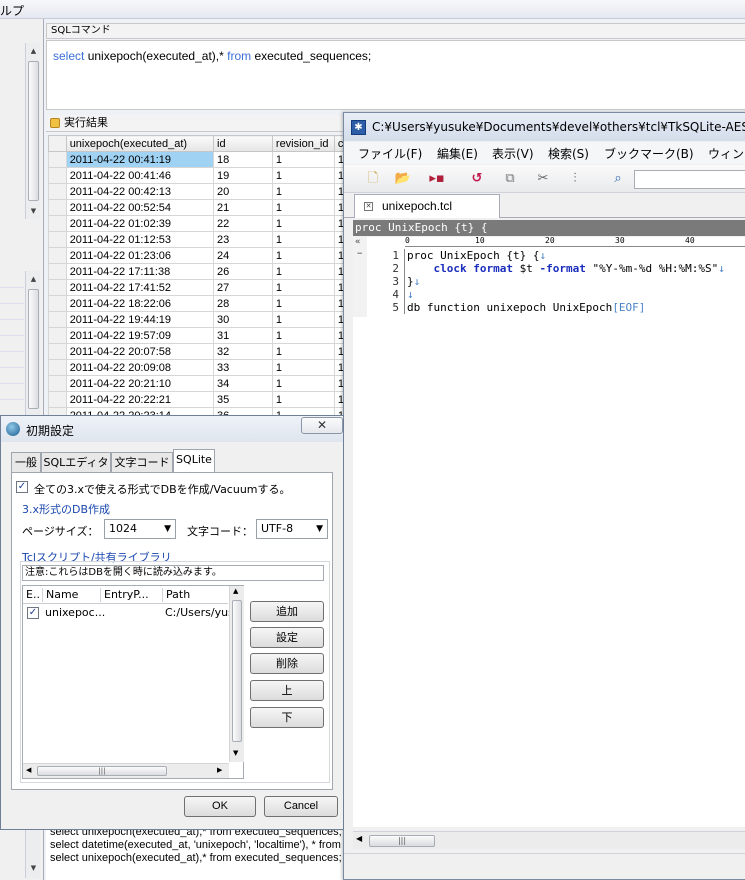 The width and height of the screenshot is (745, 880). What do you see at coordinates (568, 153) in the screenshot?
I see `menu-search: 検索(S)` at bounding box center [568, 153].